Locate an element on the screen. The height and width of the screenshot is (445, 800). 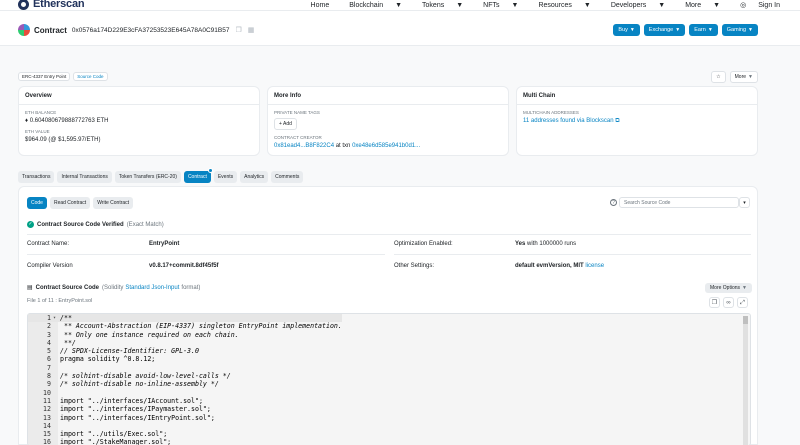
optimization-label: Optimization Enabled: is located at coordinates (423, 244).